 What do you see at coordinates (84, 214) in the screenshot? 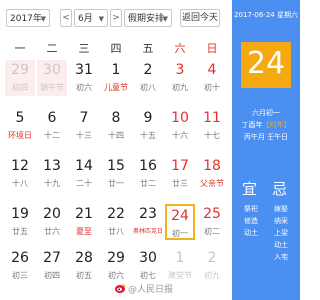
I see `day-number: 21` at bounding box center [84, 214].